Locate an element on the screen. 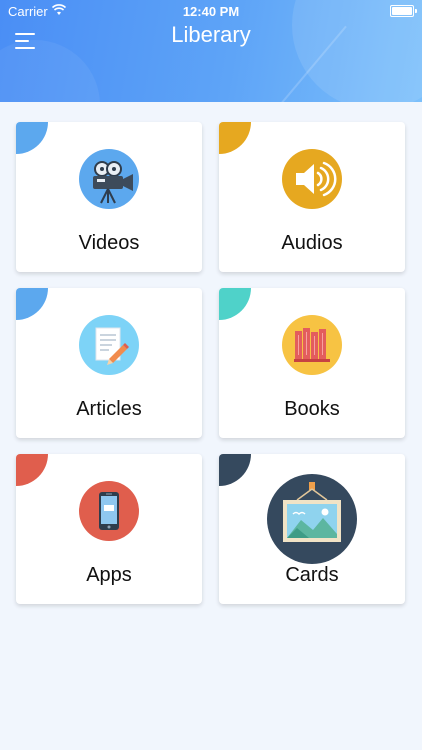  category-card-books: Books is located at coordinates (312, 363).